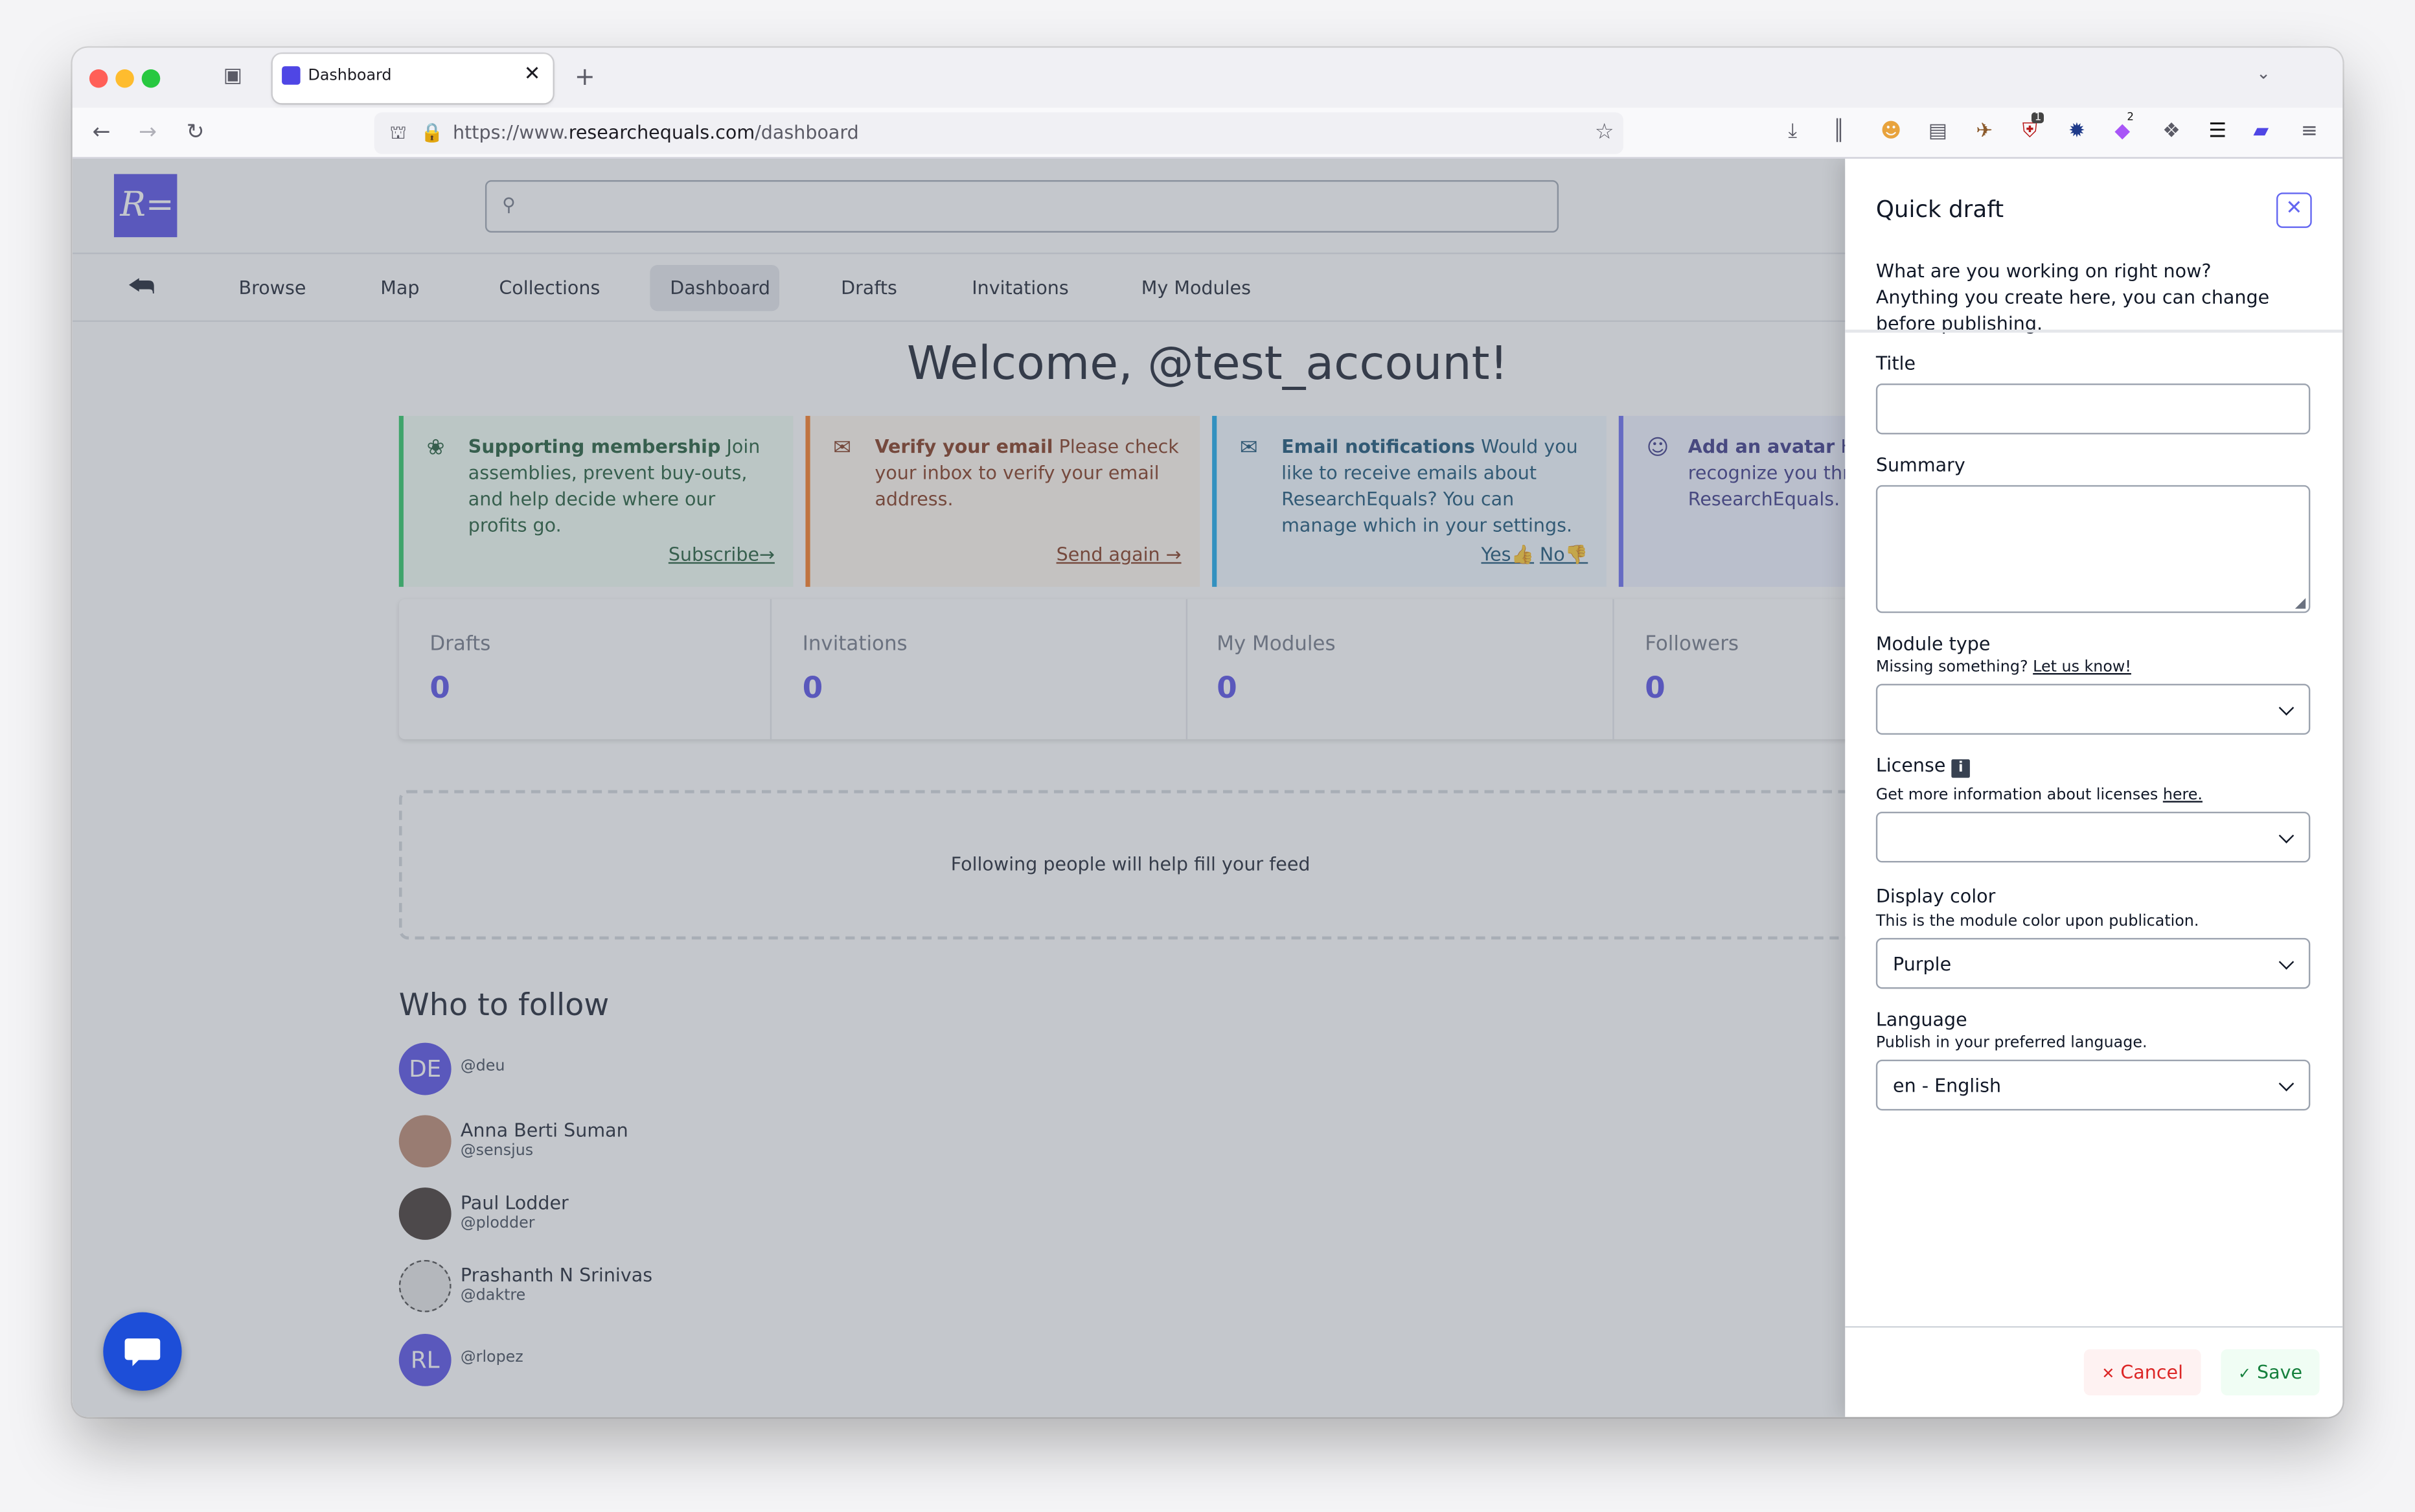  What do you see at coordinates (2093, 1085) in the screenshot?
I see `language-select: en - English` at bounding box center [2093, 1085].